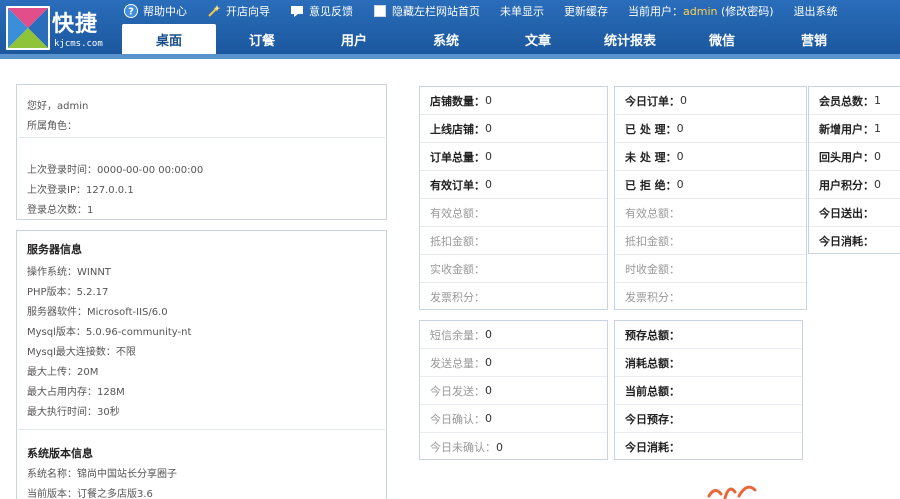 Image resolution: width=900 pixels, height=499 pixels. Describe the element at coordinates (28, 28) in the screenshot. I see `logo-mark-icon` at that location.